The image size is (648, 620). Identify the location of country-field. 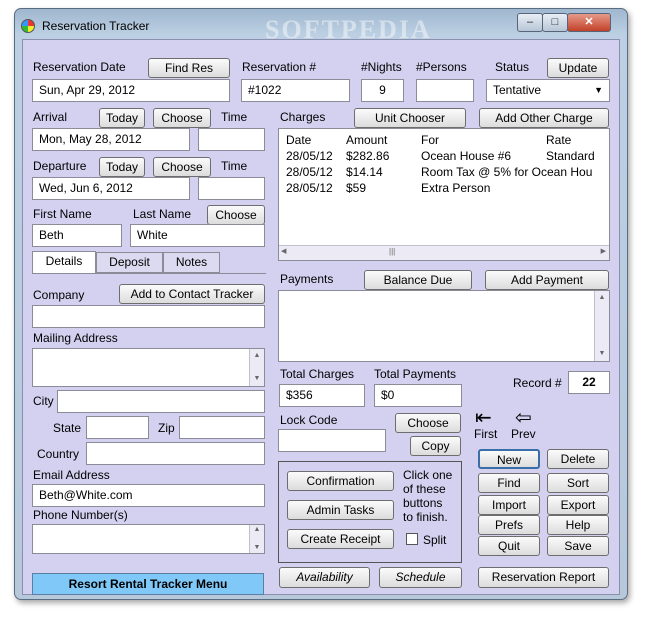
(175, 453).